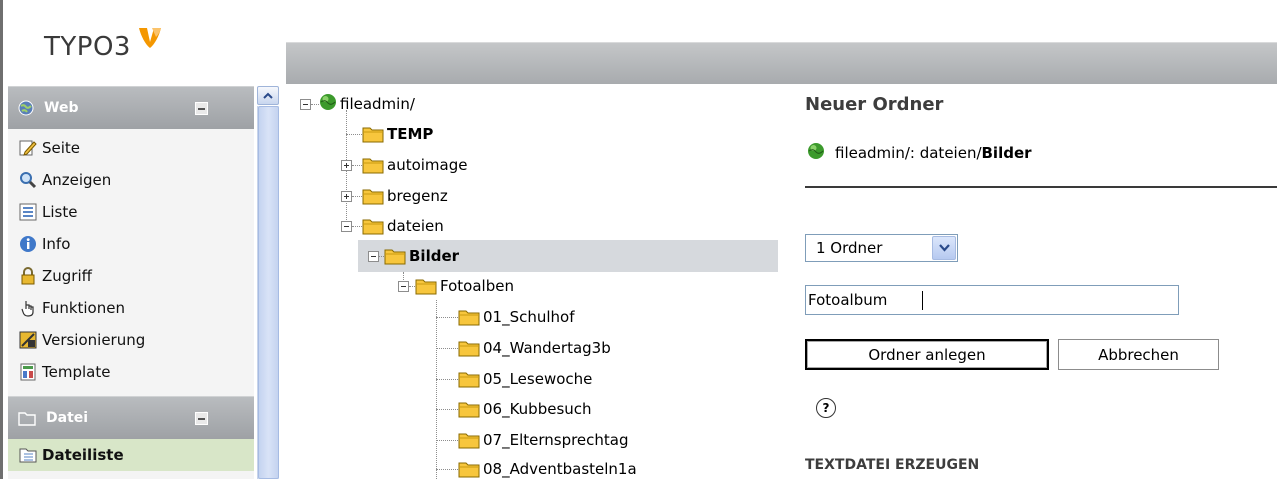 The image size is (1277, 479). Describe the element at coordinates (556, 440) in the screenshot. I see `tree-node-label: 07_Elternsprechtag` at that location.